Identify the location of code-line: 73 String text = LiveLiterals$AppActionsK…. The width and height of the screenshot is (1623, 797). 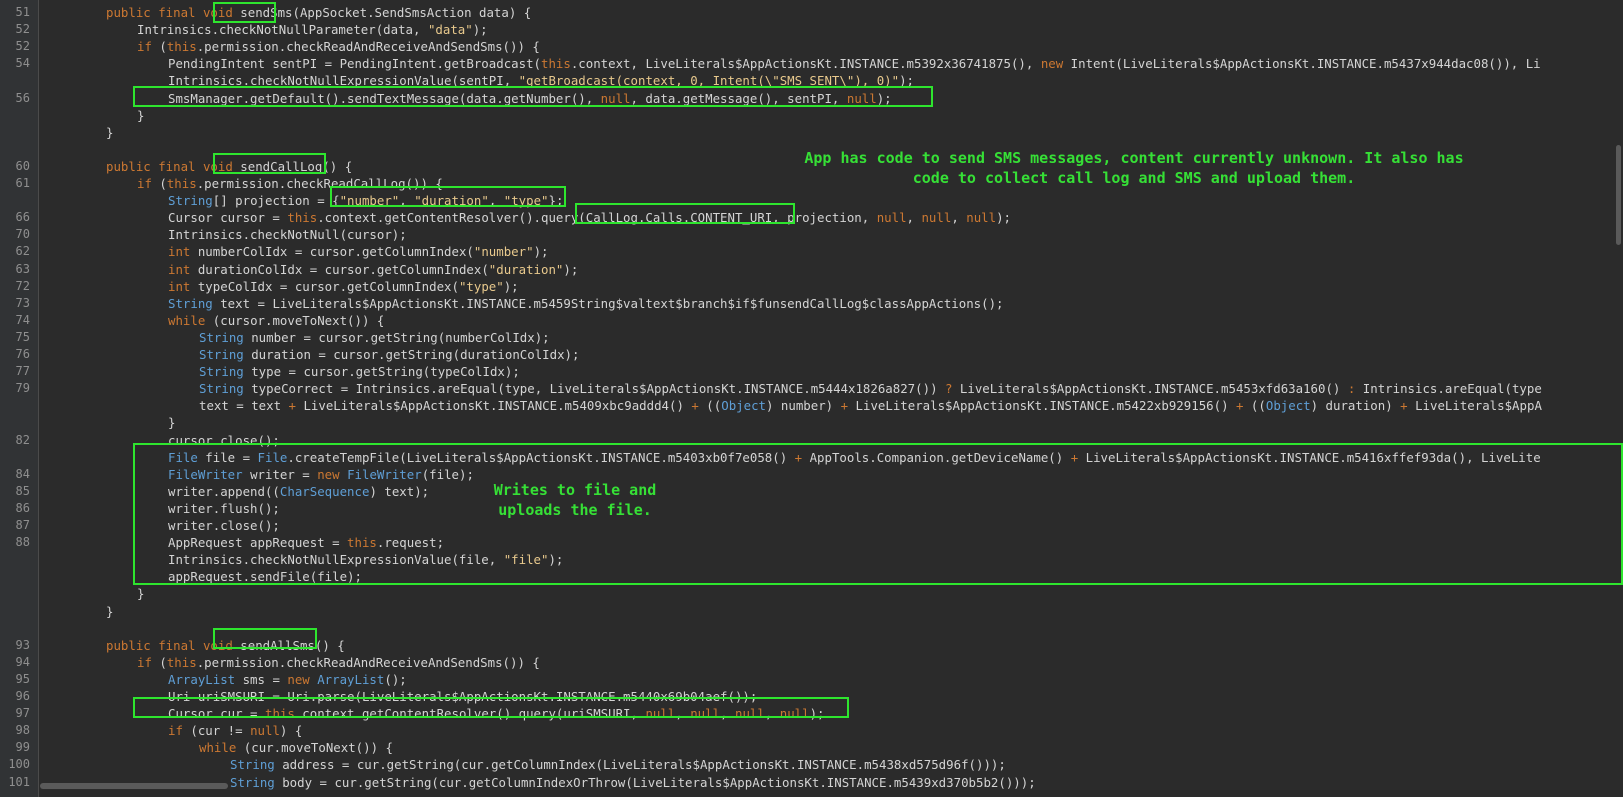
(811, 303).